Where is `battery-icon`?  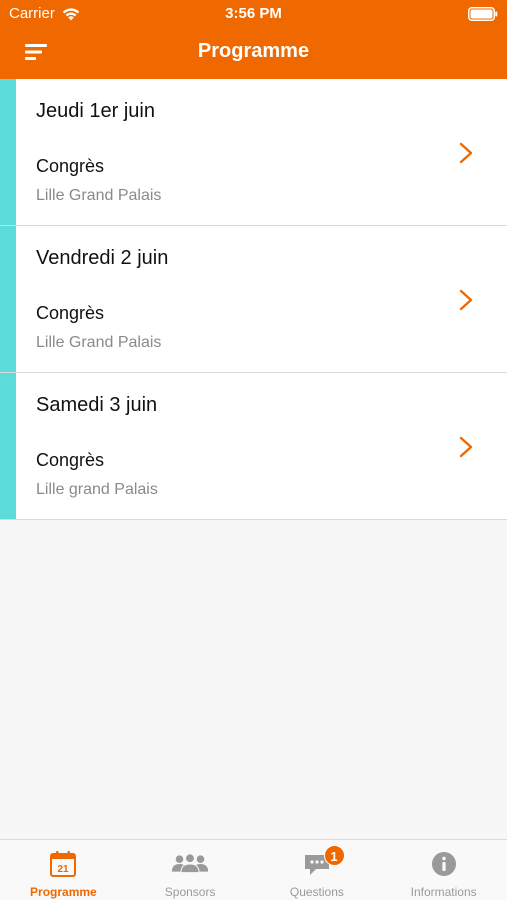
battery-icon is located at coordinates (483, 14).